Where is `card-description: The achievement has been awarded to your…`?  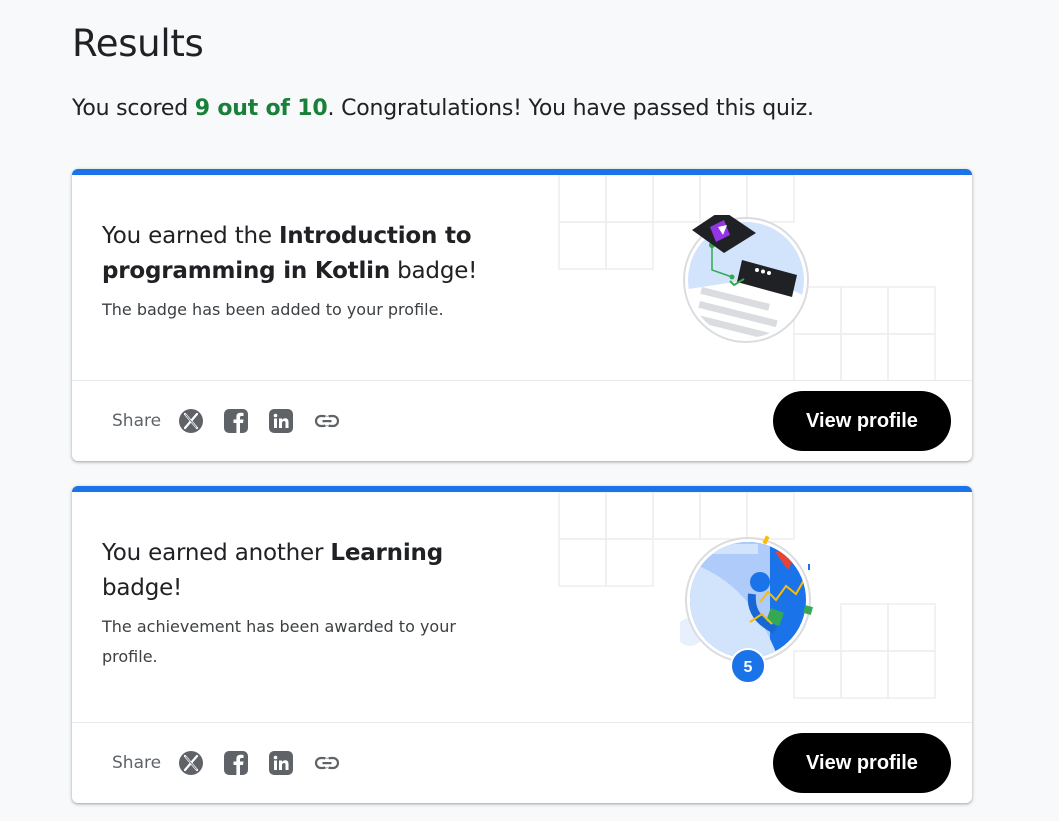 card-description: The achievement has been awarded to your… is located at coordinates (279, 641).